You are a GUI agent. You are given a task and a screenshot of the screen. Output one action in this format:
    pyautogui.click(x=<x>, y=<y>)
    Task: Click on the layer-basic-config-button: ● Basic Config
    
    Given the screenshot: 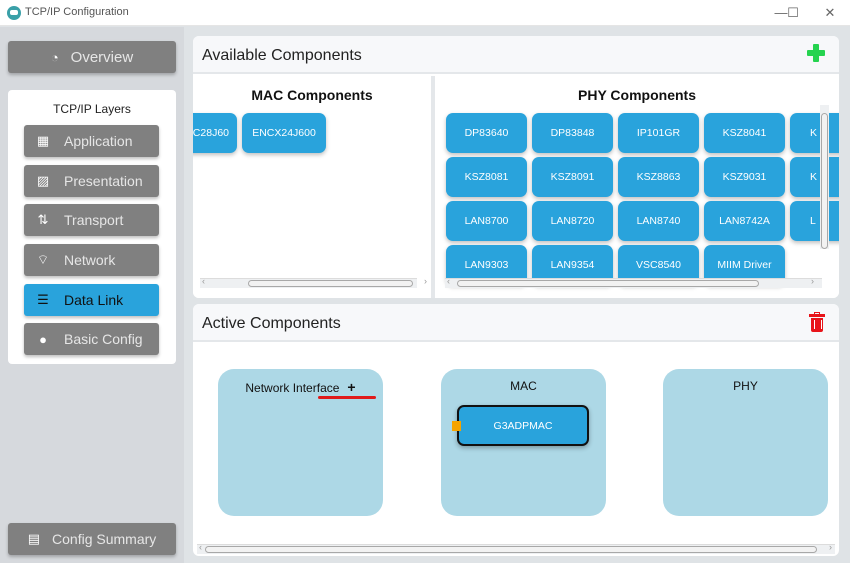 What is the action you would take?
    pyautogui.click(x=91, y=339)
    